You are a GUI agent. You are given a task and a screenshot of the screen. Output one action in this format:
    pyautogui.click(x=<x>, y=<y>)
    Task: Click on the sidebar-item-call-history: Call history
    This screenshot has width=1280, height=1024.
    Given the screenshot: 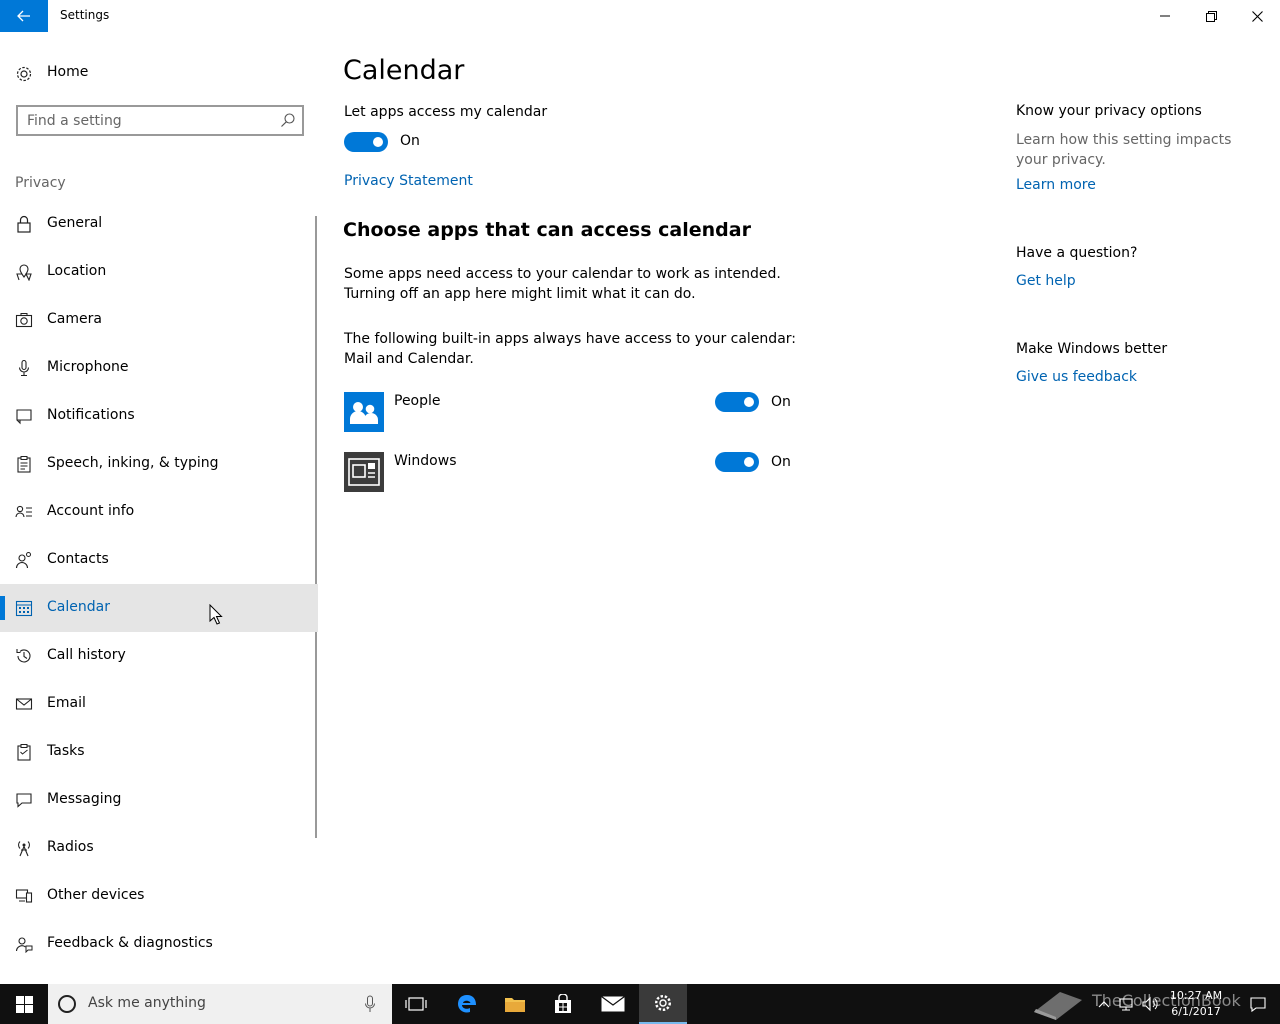 What is the action you would take?
    pyautogui.click(x=159, y=656)
    